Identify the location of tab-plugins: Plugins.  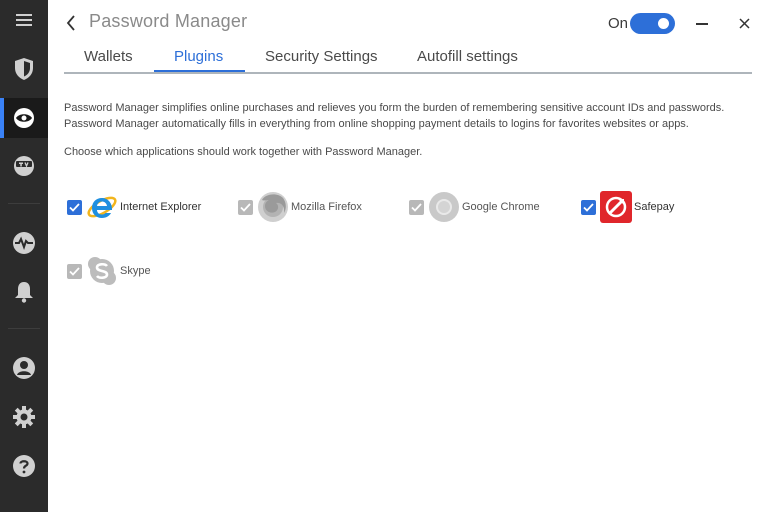
(198, 56).